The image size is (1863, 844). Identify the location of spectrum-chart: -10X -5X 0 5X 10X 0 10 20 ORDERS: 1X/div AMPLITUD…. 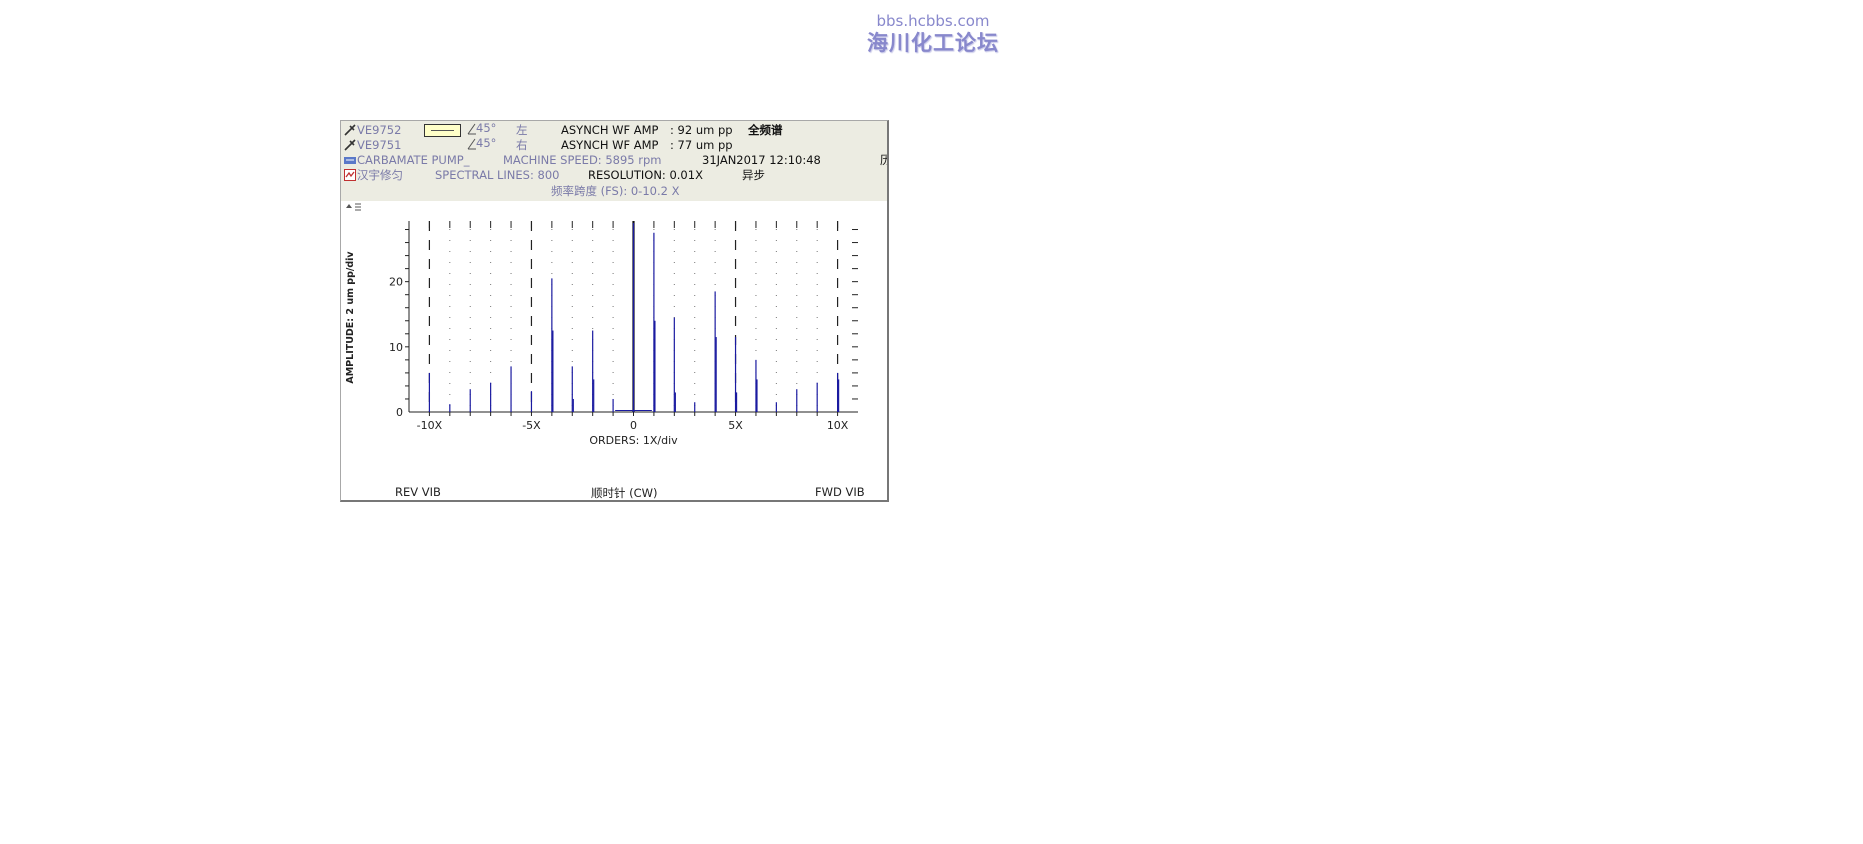
(601, 334).